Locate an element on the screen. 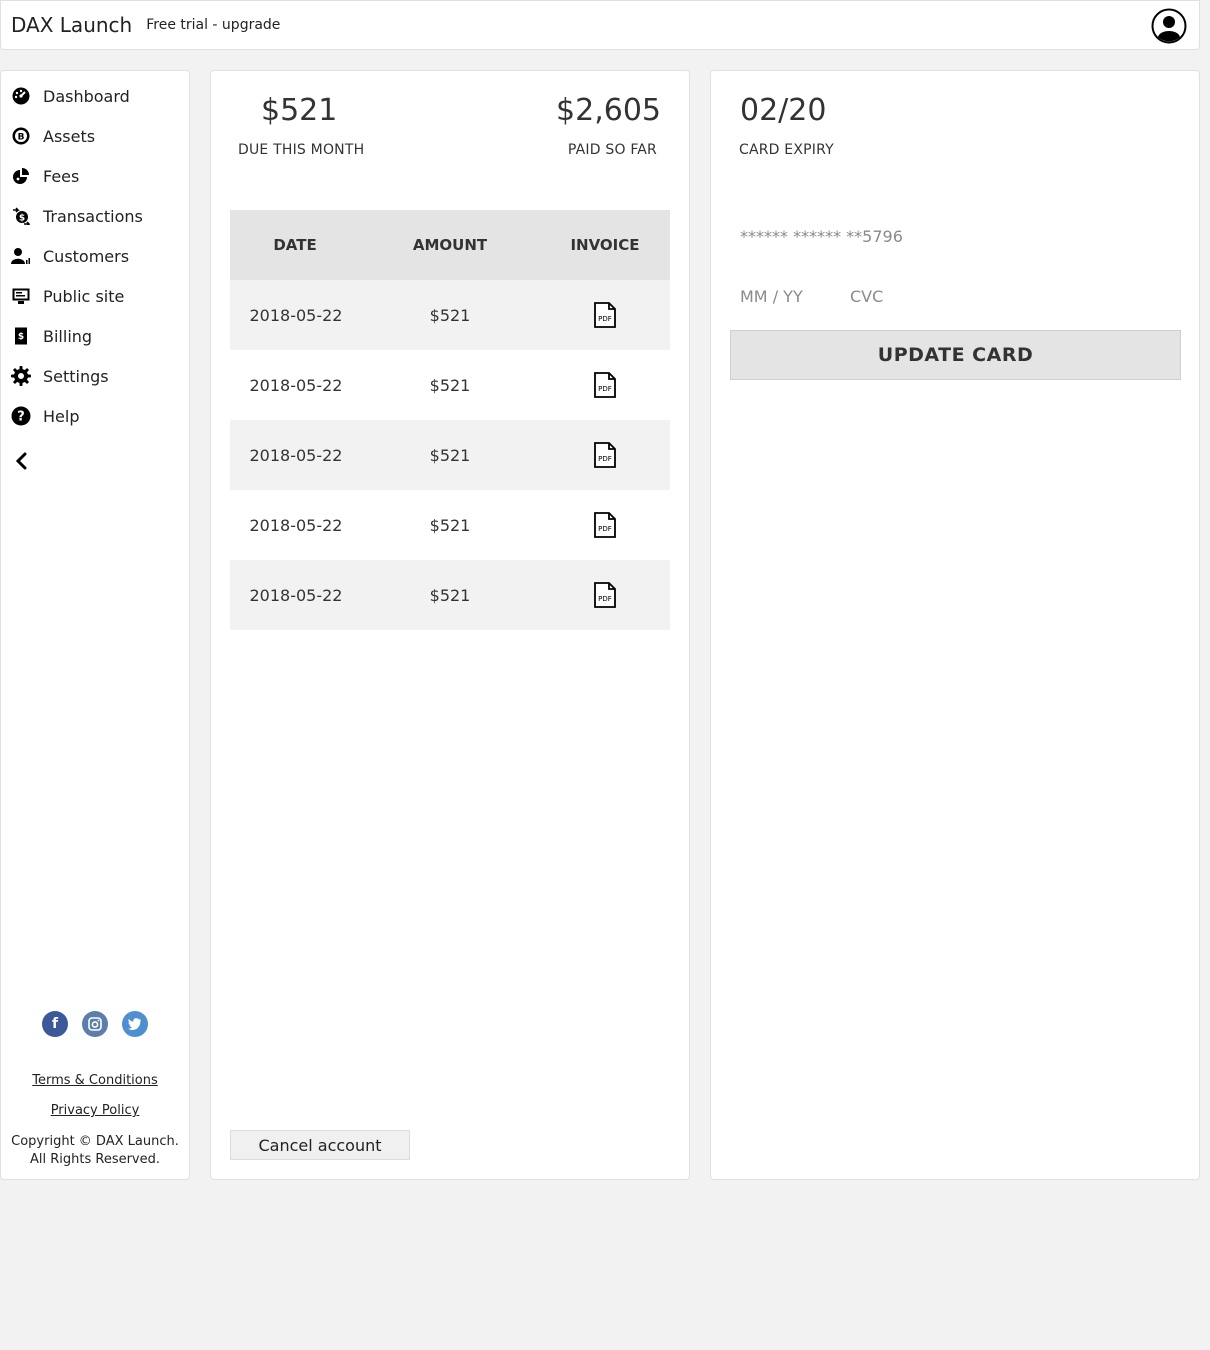 This screenshot has width=1210, height=1350. sidebar-item-customers: Customers is located at coordinates (95, 256).